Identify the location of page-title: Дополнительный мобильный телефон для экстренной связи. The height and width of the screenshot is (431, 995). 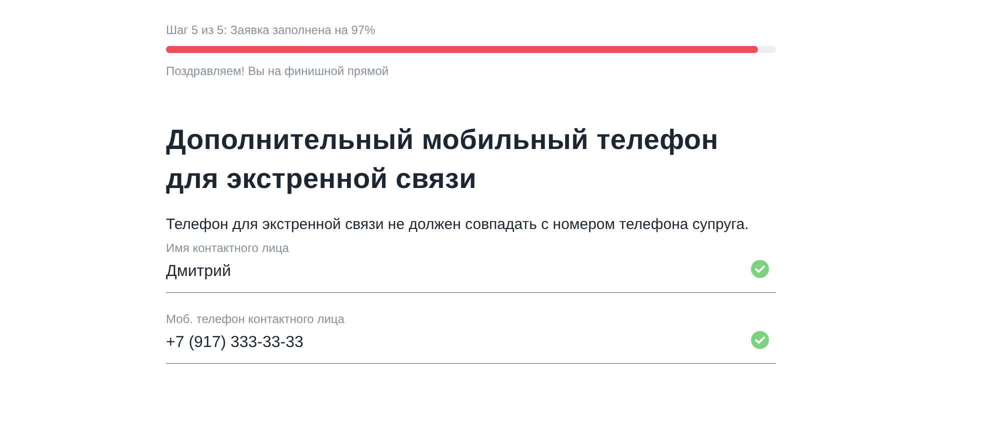
(443, 159).